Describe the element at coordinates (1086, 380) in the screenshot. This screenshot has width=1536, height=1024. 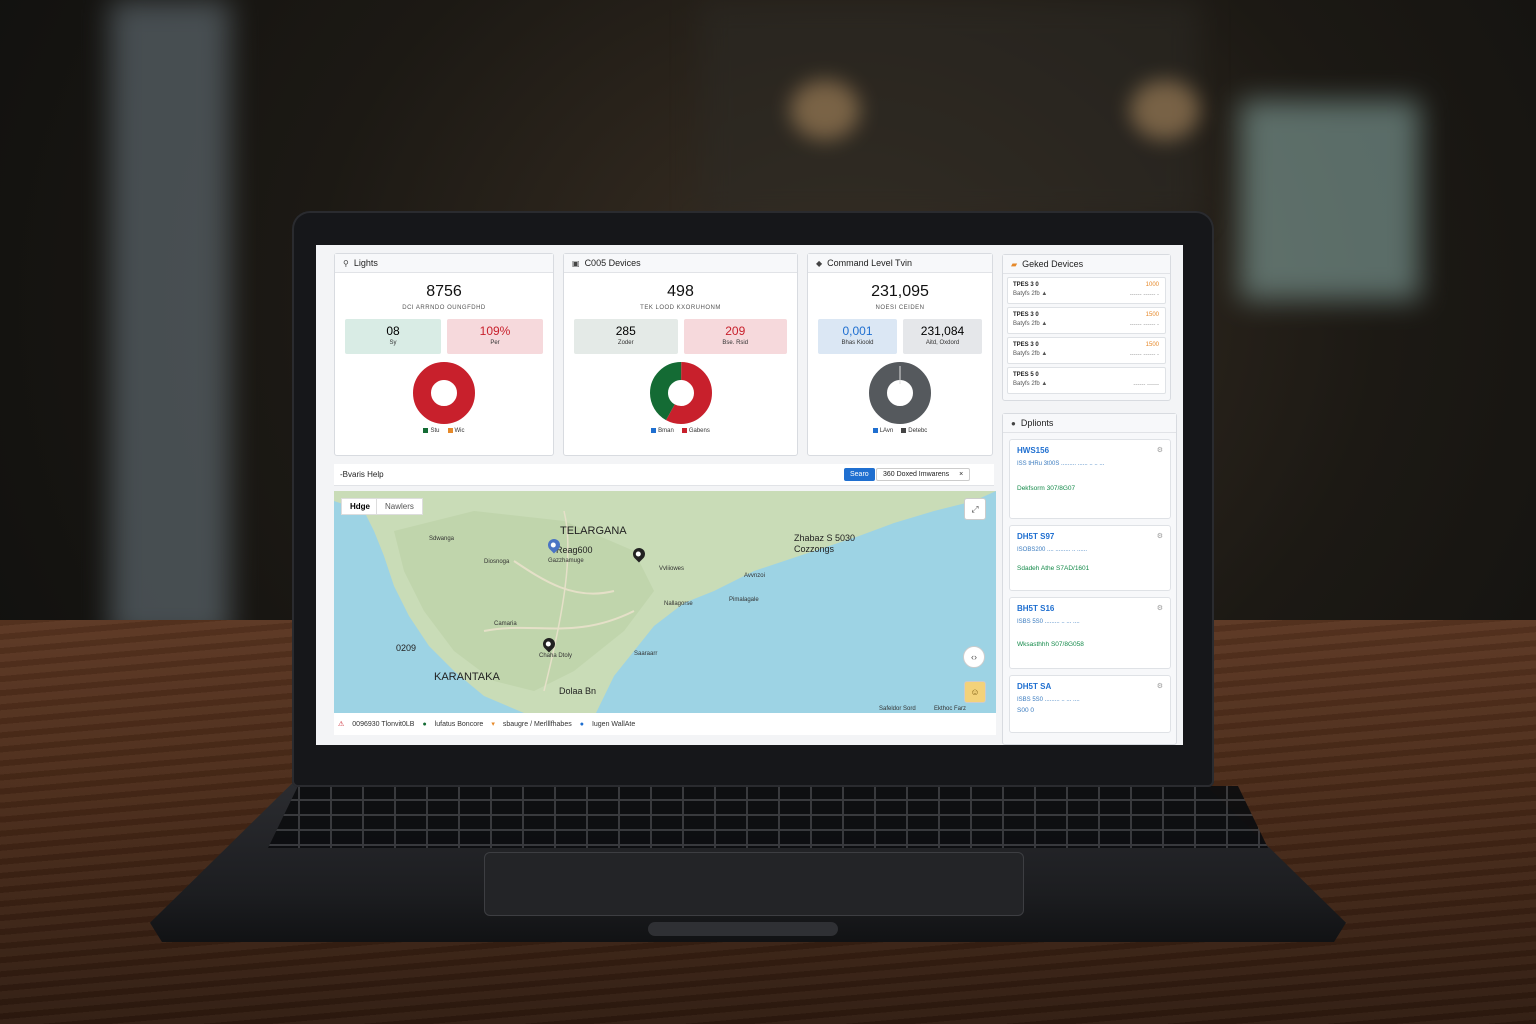
I see `device-row: TPES 5 0 Batyfs 2fb ▲ ------ ------` at that location.